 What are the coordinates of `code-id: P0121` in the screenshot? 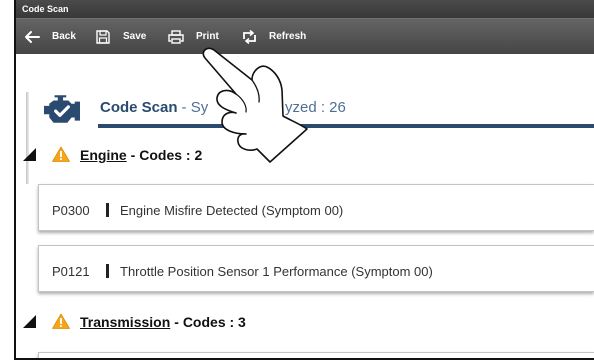 It's located at (71, 271).